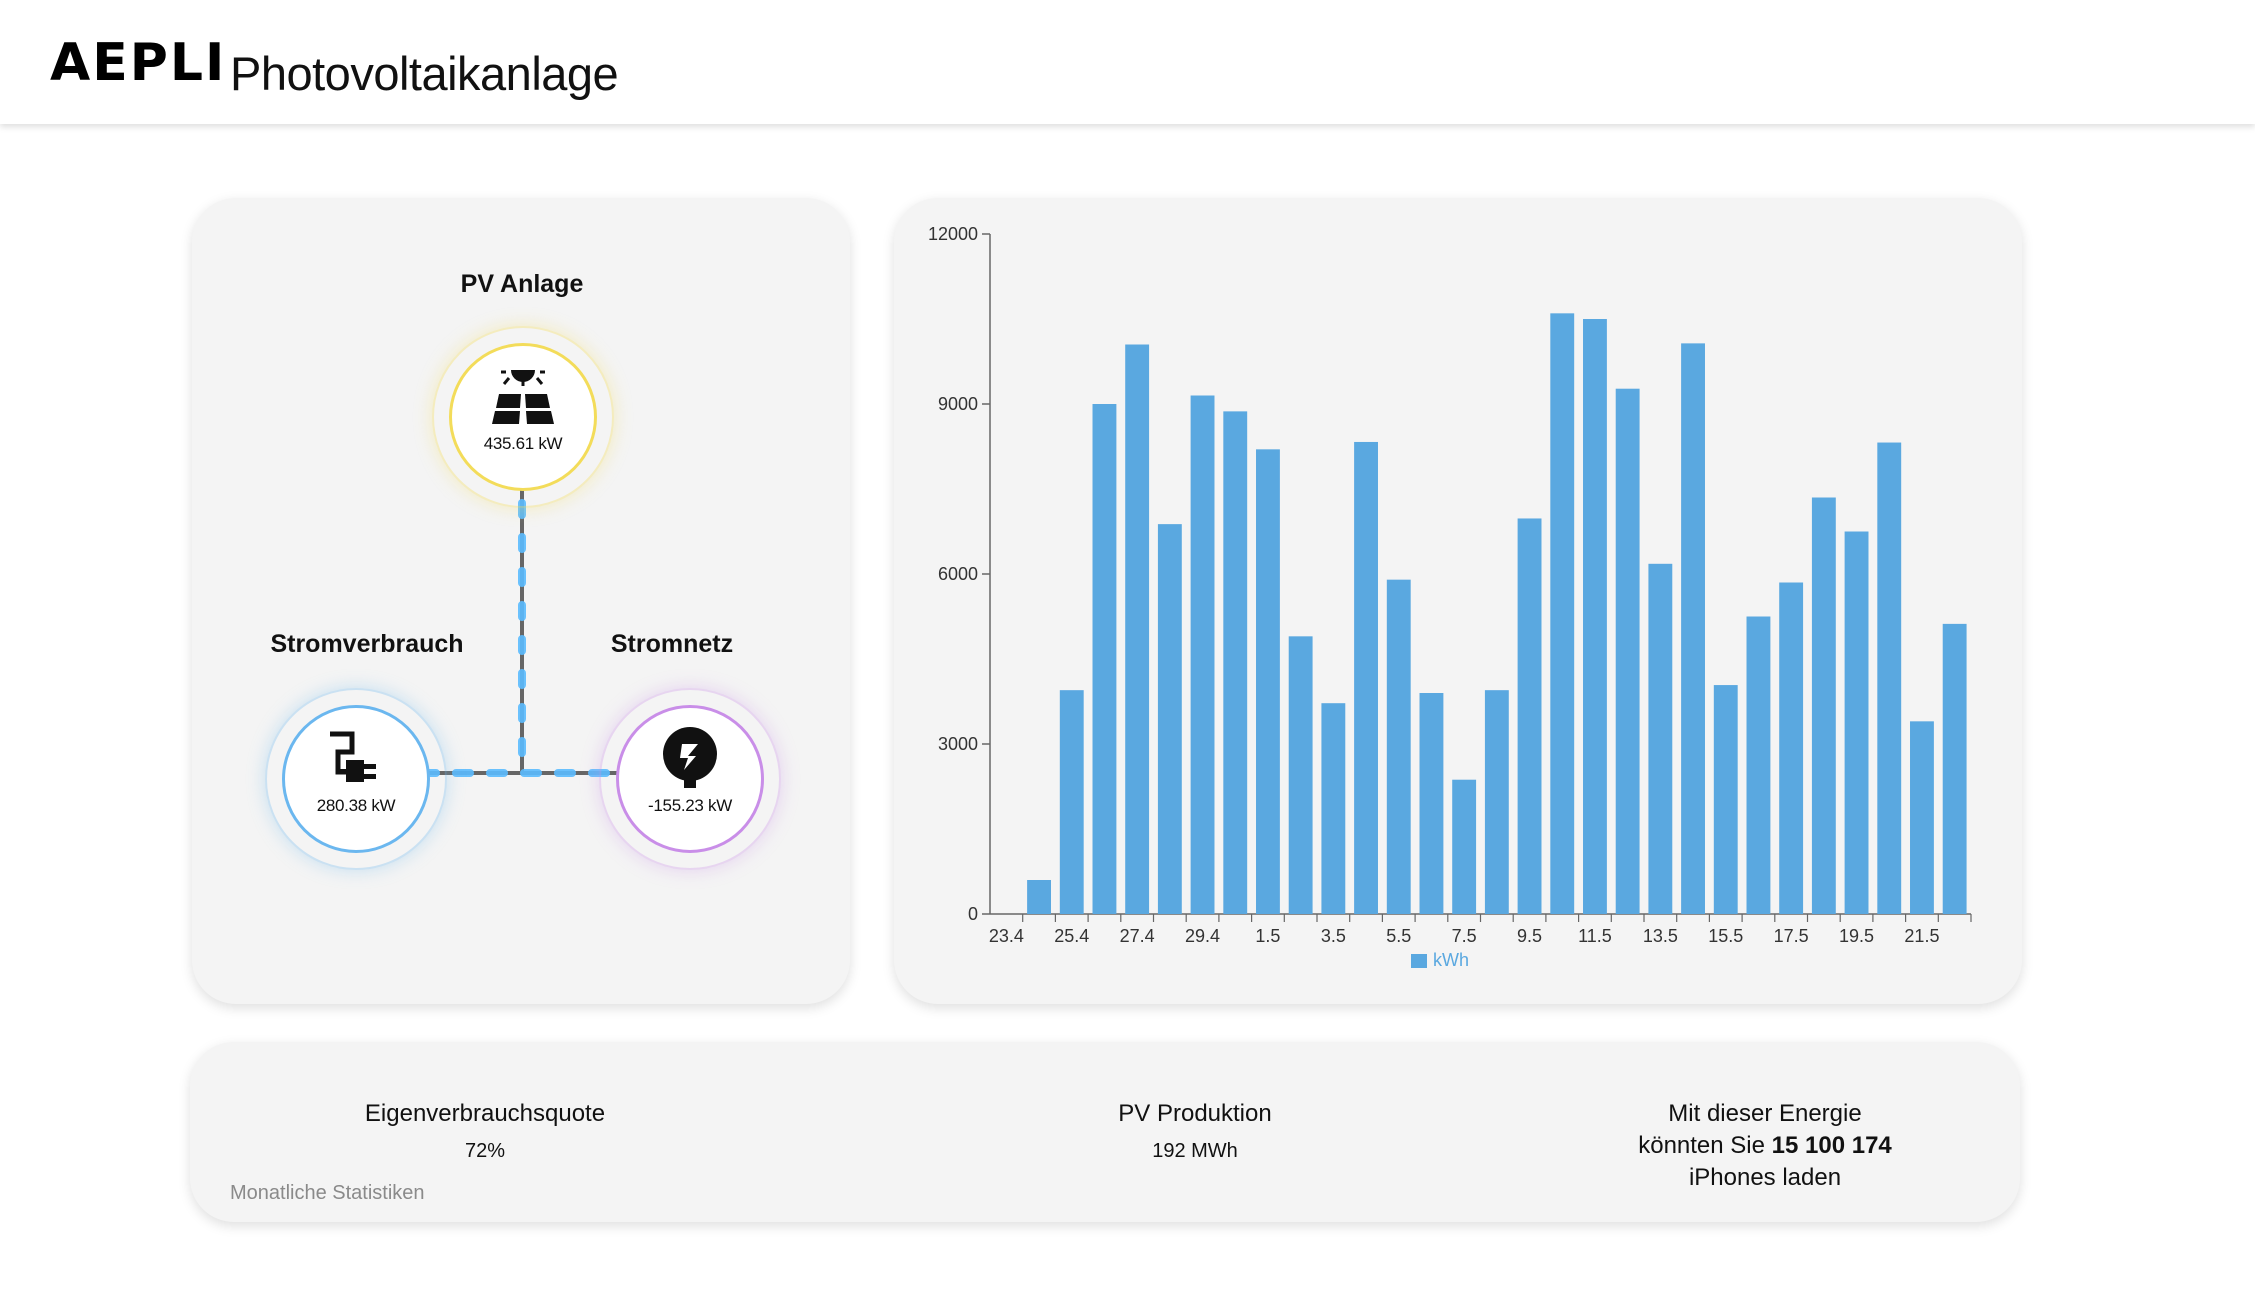 The width and height of the screenshot is (2255, 1305). I want to click on x-tick-label: 25.4, so click(1071, 936).